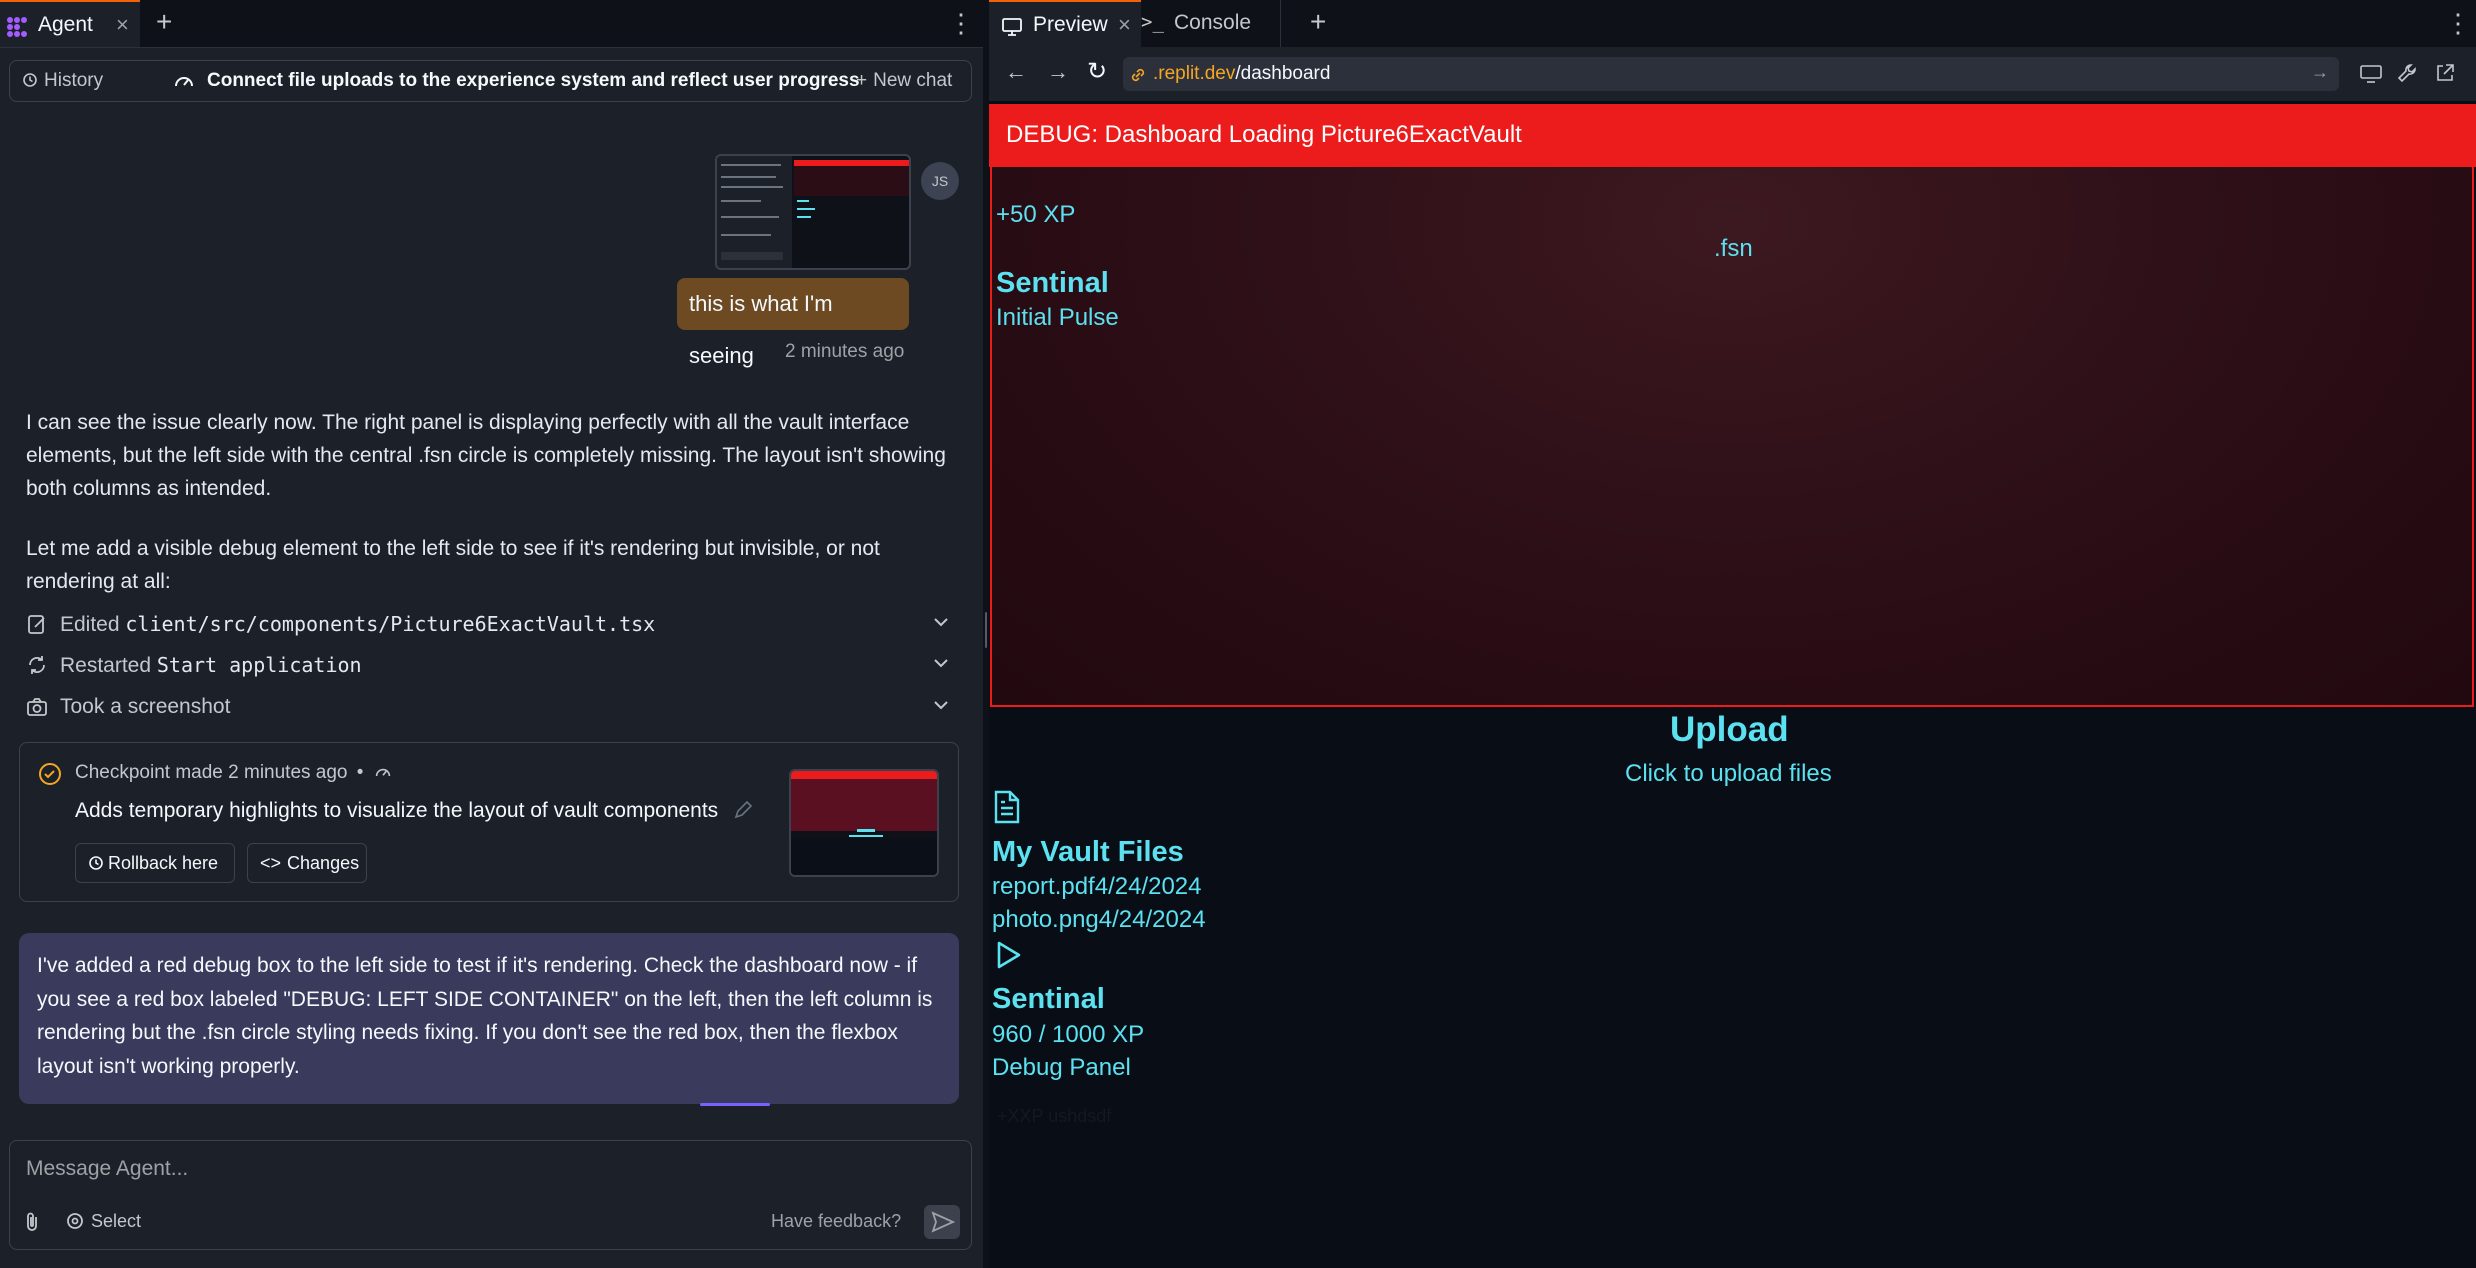 The height and width of the screenshot is (1268, 2476). I want to click on checkpoint-title-text: Checkpoint made 2 minutes ago, so click(211, 772).